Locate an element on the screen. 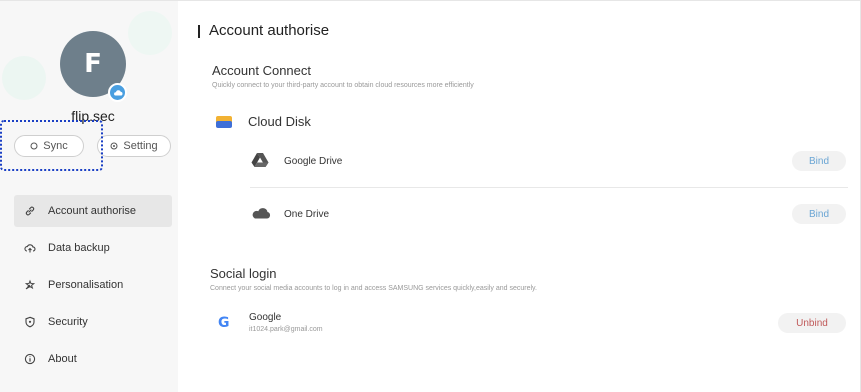 The height and width of the screenshot is (392, 861). cloud-disk-icon is located at coordinates (224, 122).